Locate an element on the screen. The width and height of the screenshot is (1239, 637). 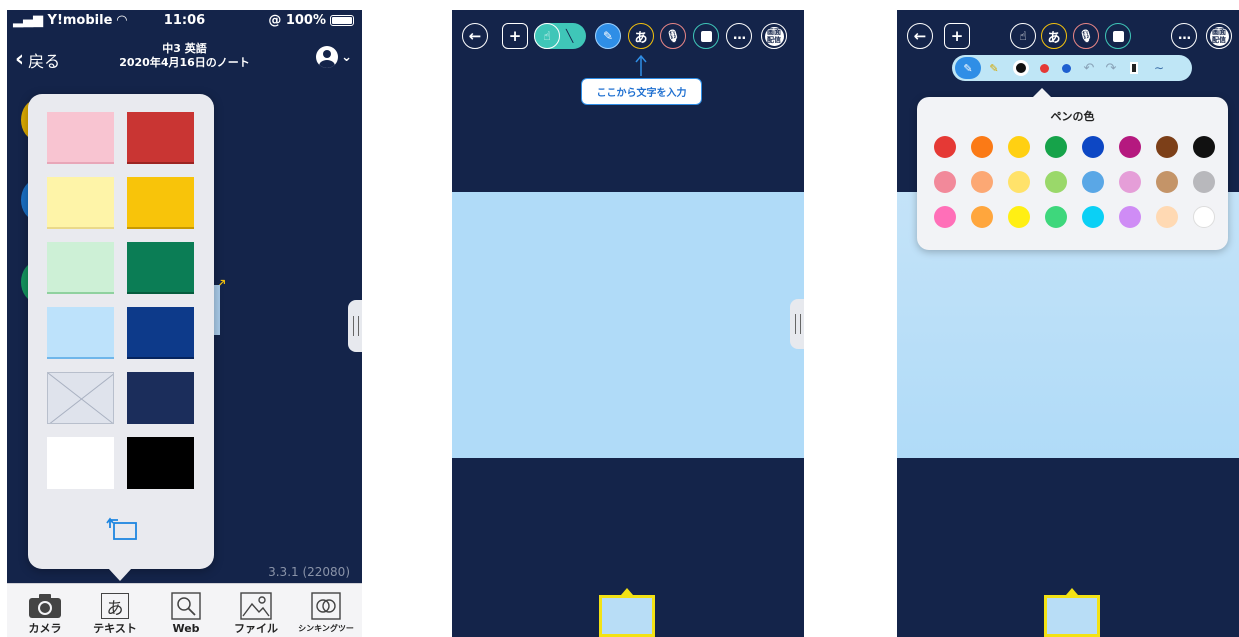
redo-icon: ↷ is located at coordinates (1111, 68).